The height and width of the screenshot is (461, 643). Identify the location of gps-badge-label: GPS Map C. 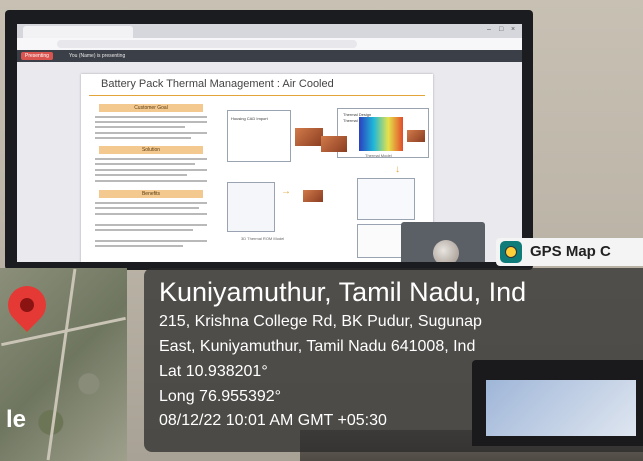
(570, 251).